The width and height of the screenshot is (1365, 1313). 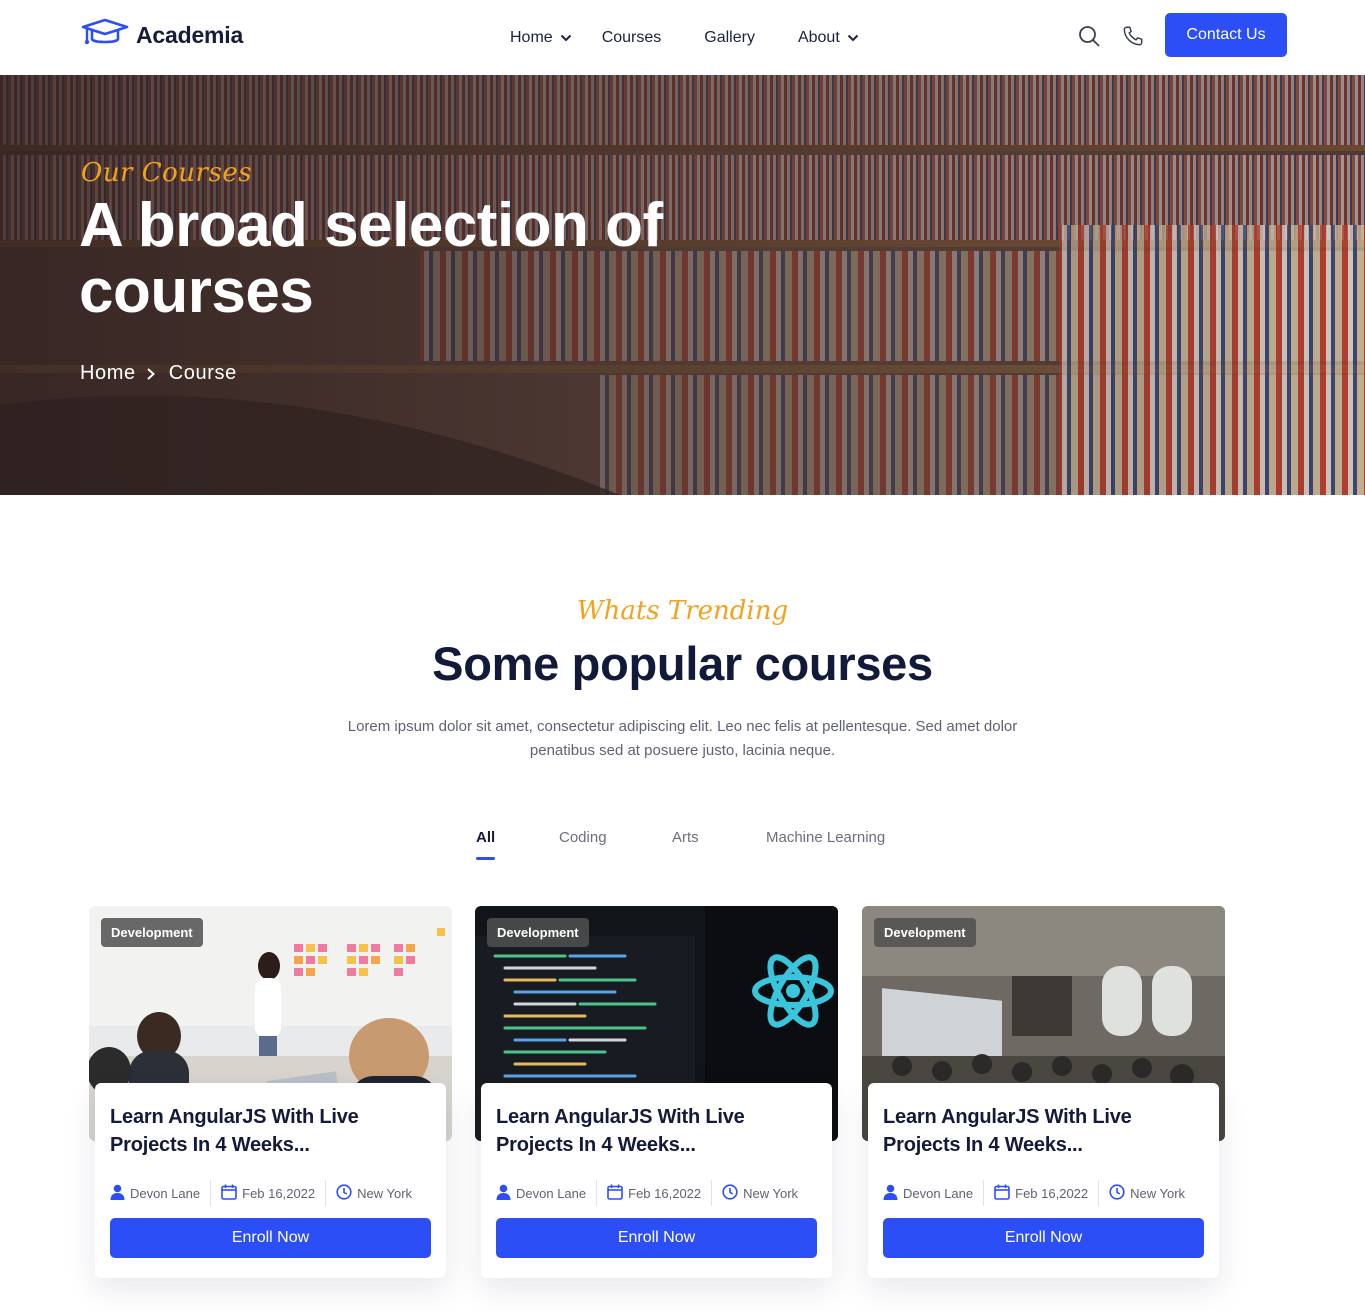 I want to click on hero-title: A broad selection of courses, so click(x=371, y=258).